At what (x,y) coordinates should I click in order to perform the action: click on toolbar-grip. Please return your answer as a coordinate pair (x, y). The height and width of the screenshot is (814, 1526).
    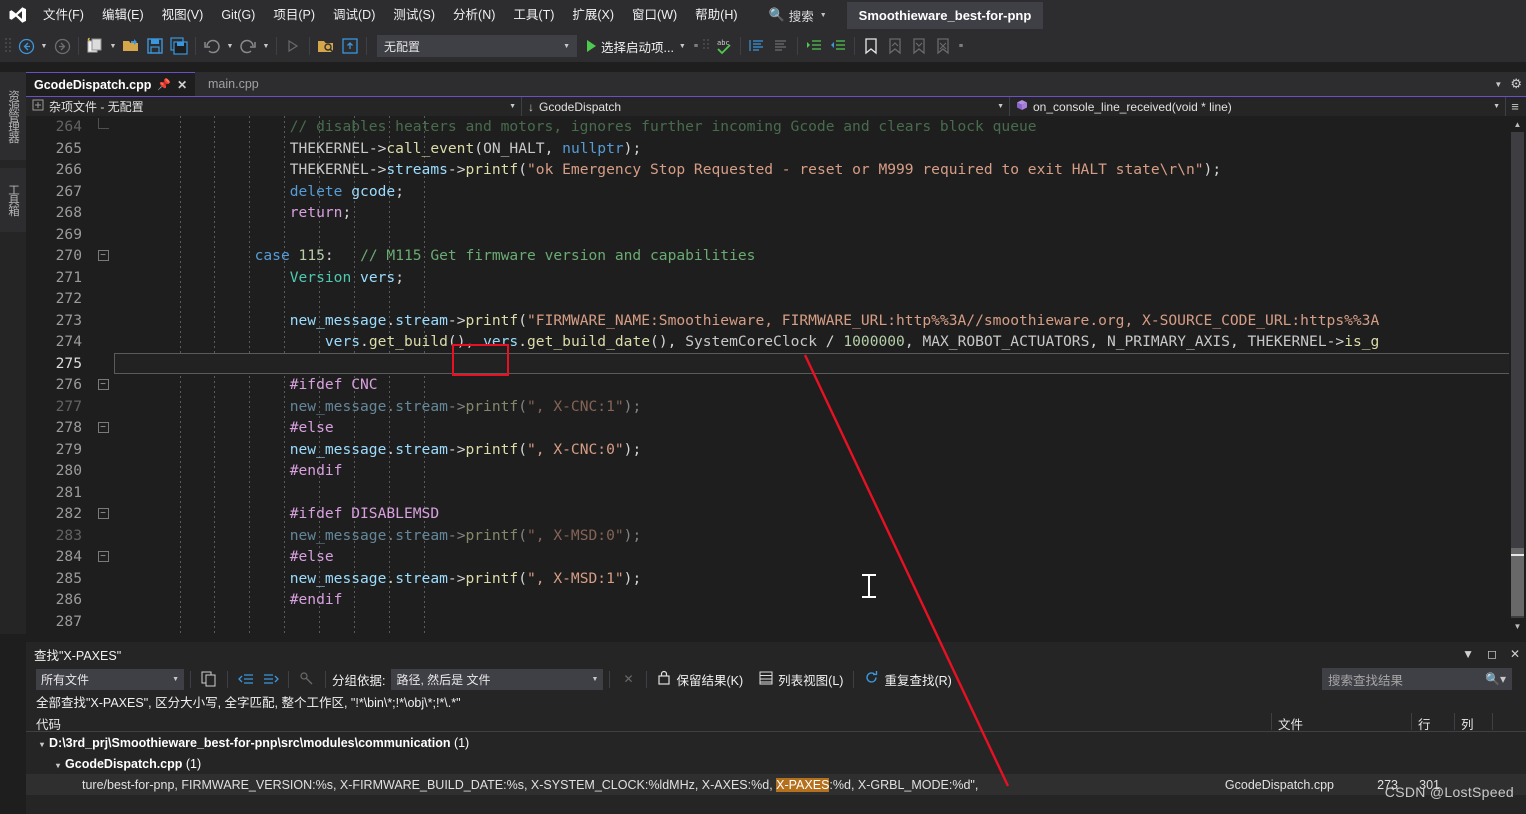
    Looking at the image, I should click on (9, 46).